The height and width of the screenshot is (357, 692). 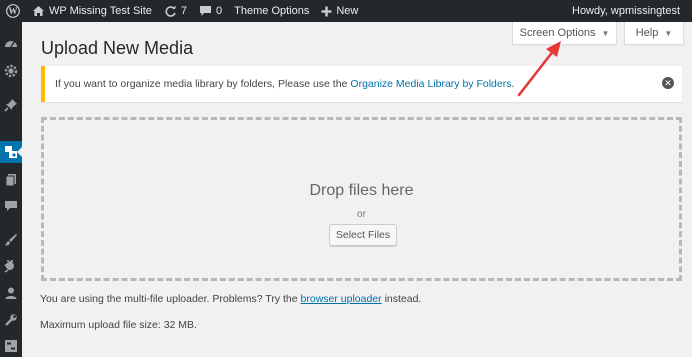 What do you see at coordinates (11, 346) in the screenshot?
I see `settings-sliders-icon` at bounding box center [11, 346].